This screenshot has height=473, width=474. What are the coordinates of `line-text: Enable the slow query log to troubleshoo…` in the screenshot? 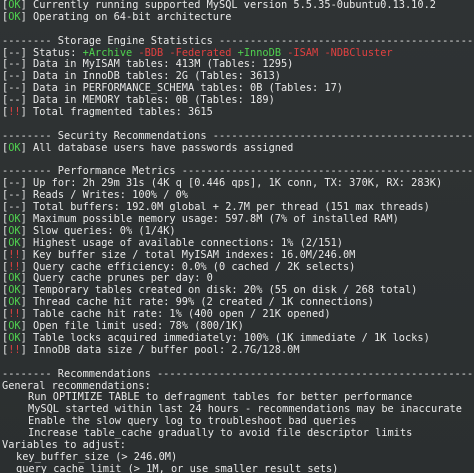 It's located at (192, 422).